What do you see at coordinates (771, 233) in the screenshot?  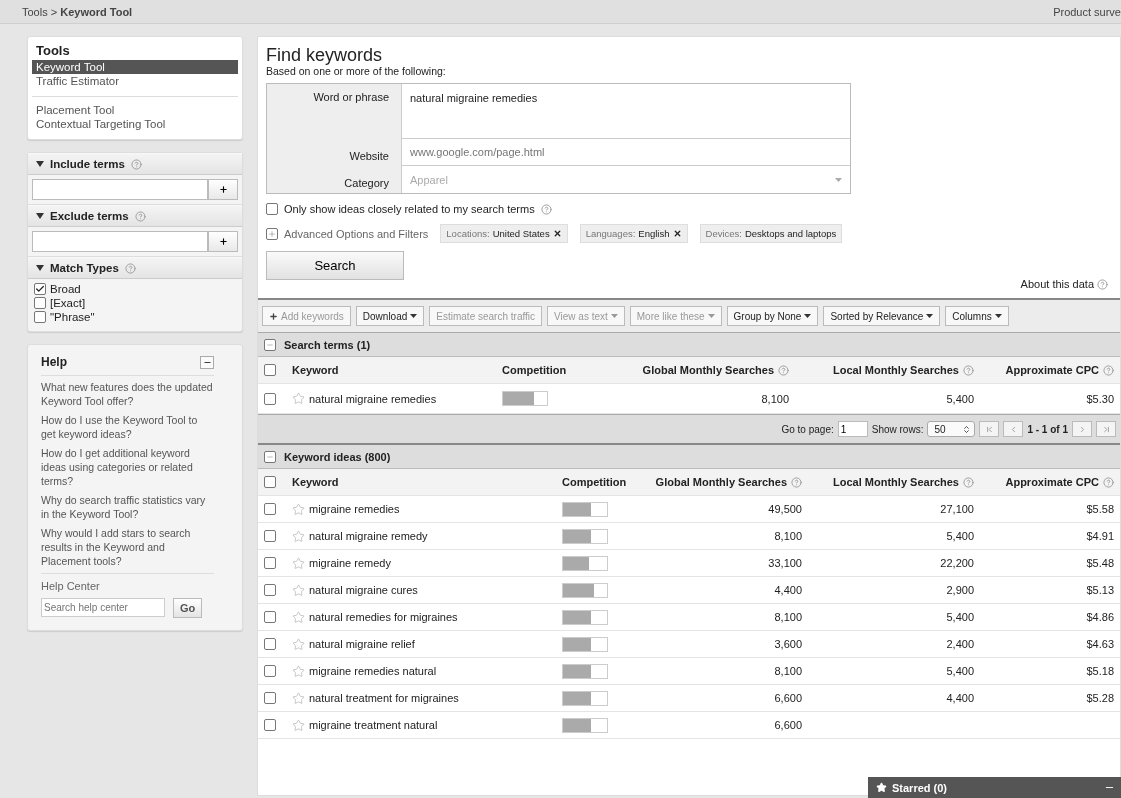 I see `filter-chip: Devices: Desktops and laptops` at bounding box center [771, 233].